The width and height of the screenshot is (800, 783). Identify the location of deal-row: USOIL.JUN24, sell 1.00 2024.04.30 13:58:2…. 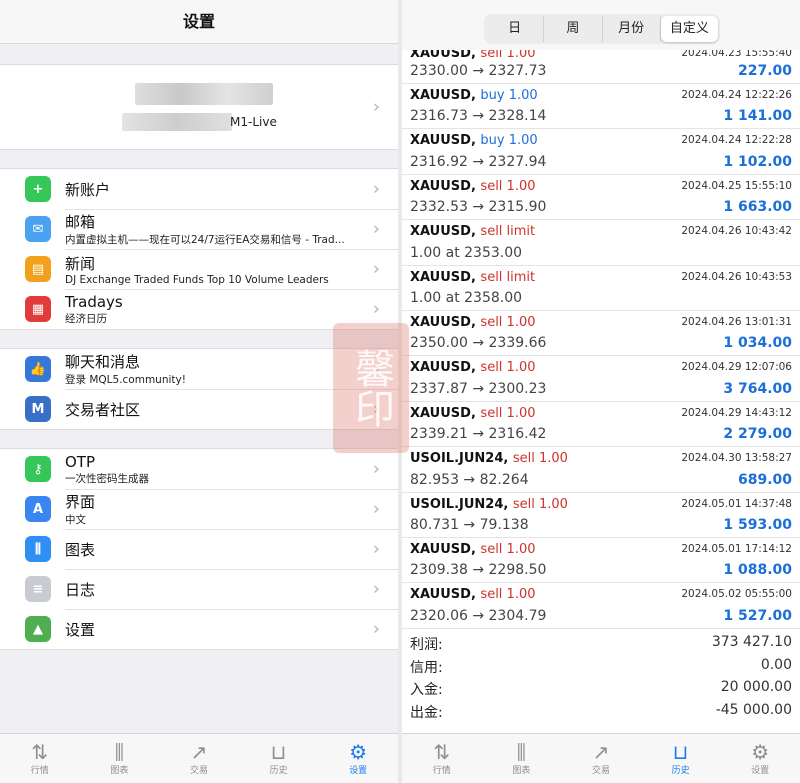
(601, 470).